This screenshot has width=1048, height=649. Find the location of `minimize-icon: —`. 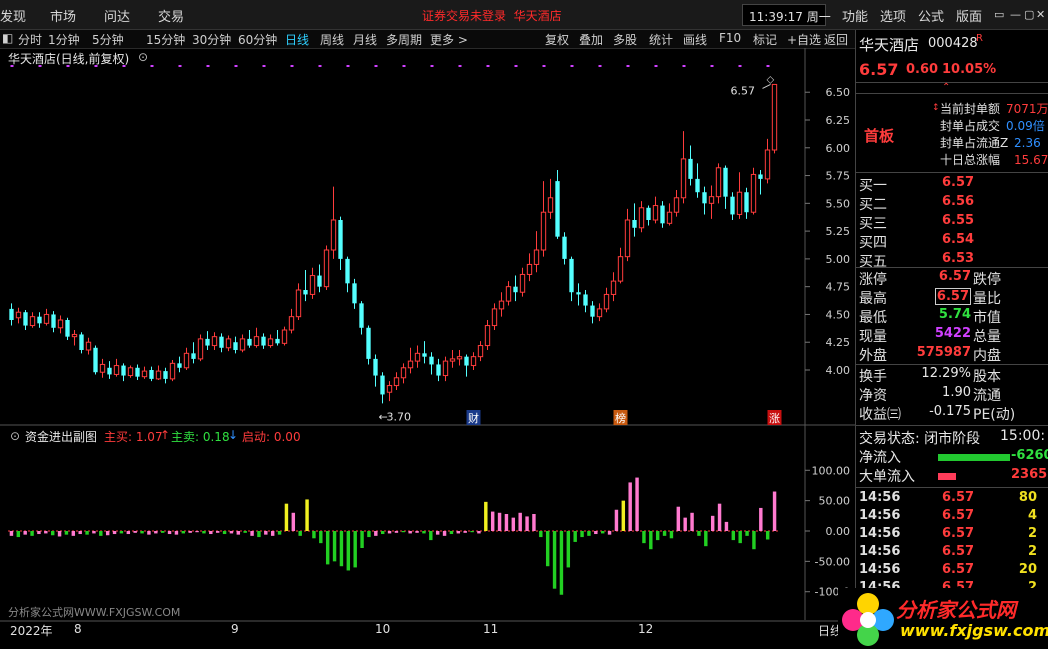

minimize-icon: — is located at coordinates (1015, 14).